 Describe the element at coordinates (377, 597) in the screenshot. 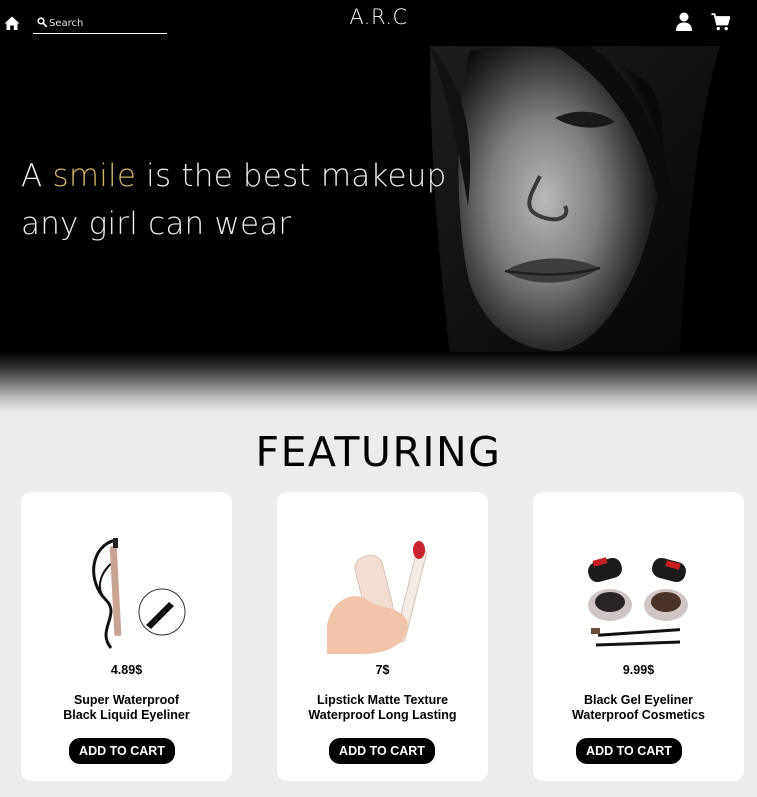

I see `lip-tint-image` at that location.